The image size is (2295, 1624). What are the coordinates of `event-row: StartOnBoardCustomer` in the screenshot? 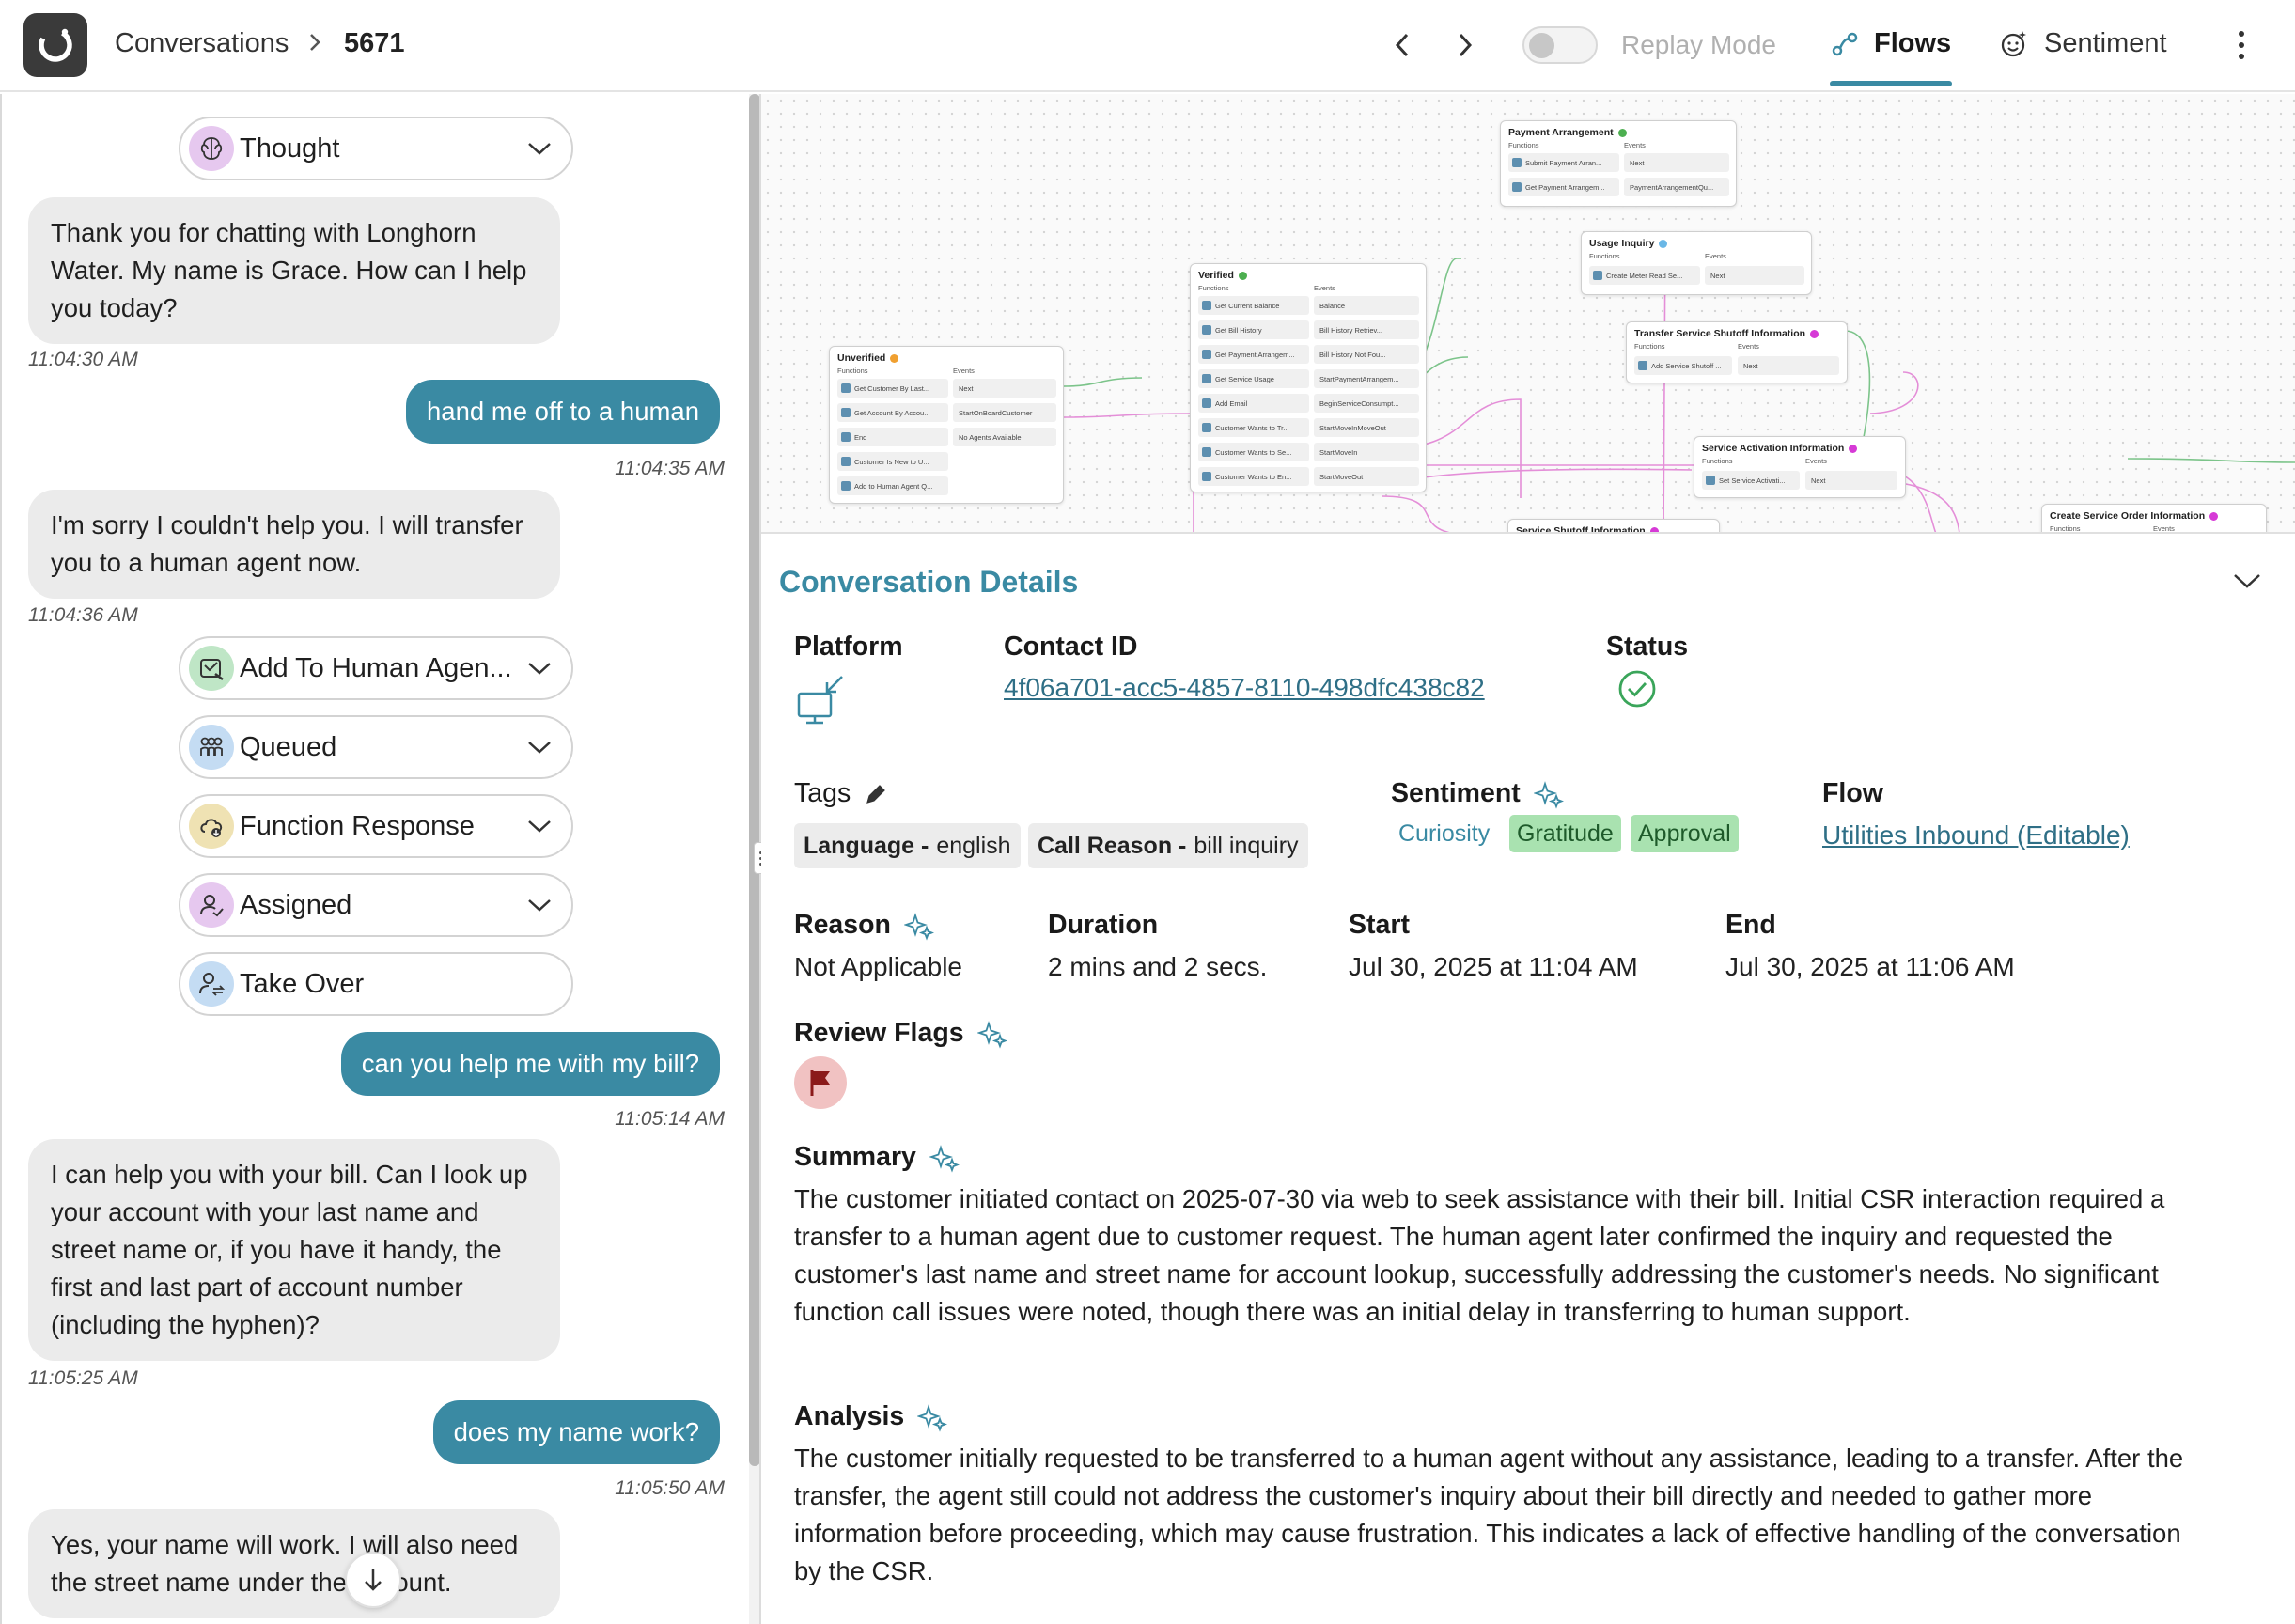 It's located at (1004, 412).